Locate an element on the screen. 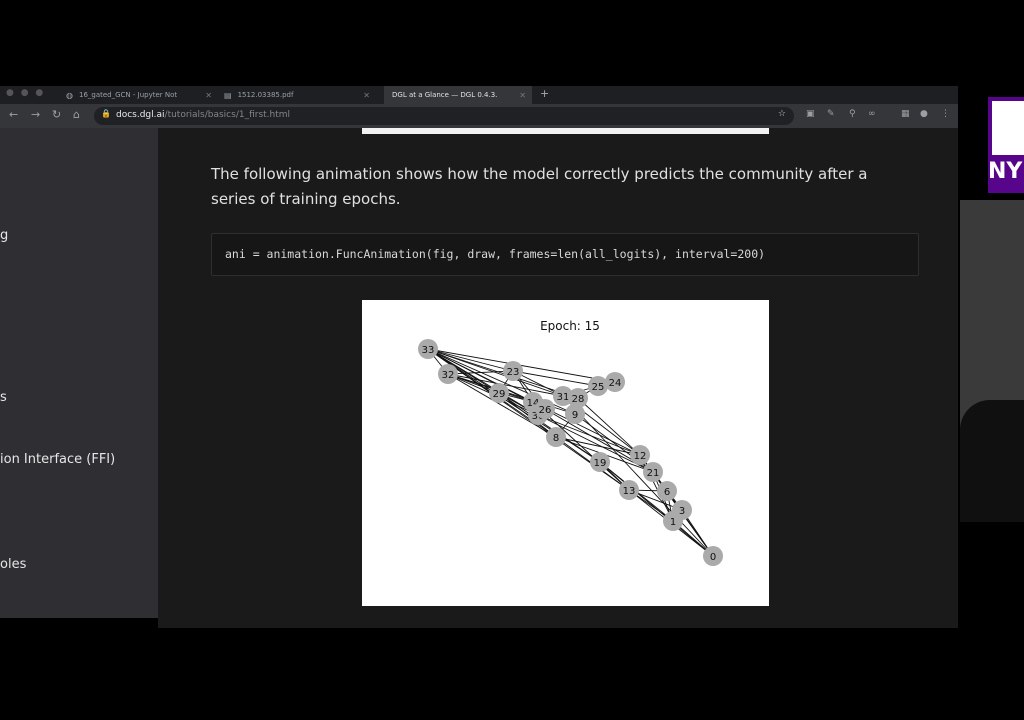  tab-label: 1512.03385.pdf is located at coordinates (265, 95).